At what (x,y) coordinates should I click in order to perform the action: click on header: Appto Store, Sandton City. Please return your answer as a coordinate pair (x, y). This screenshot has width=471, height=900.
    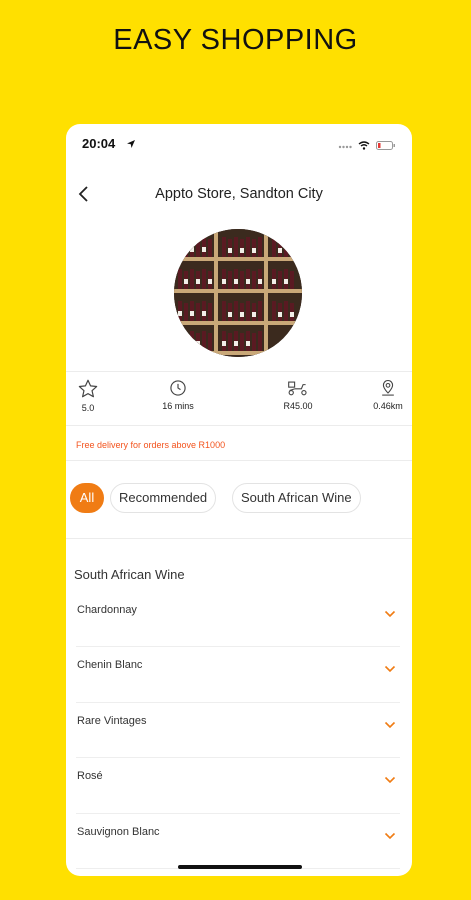
    Looking at the image, I should click on (239, 195).